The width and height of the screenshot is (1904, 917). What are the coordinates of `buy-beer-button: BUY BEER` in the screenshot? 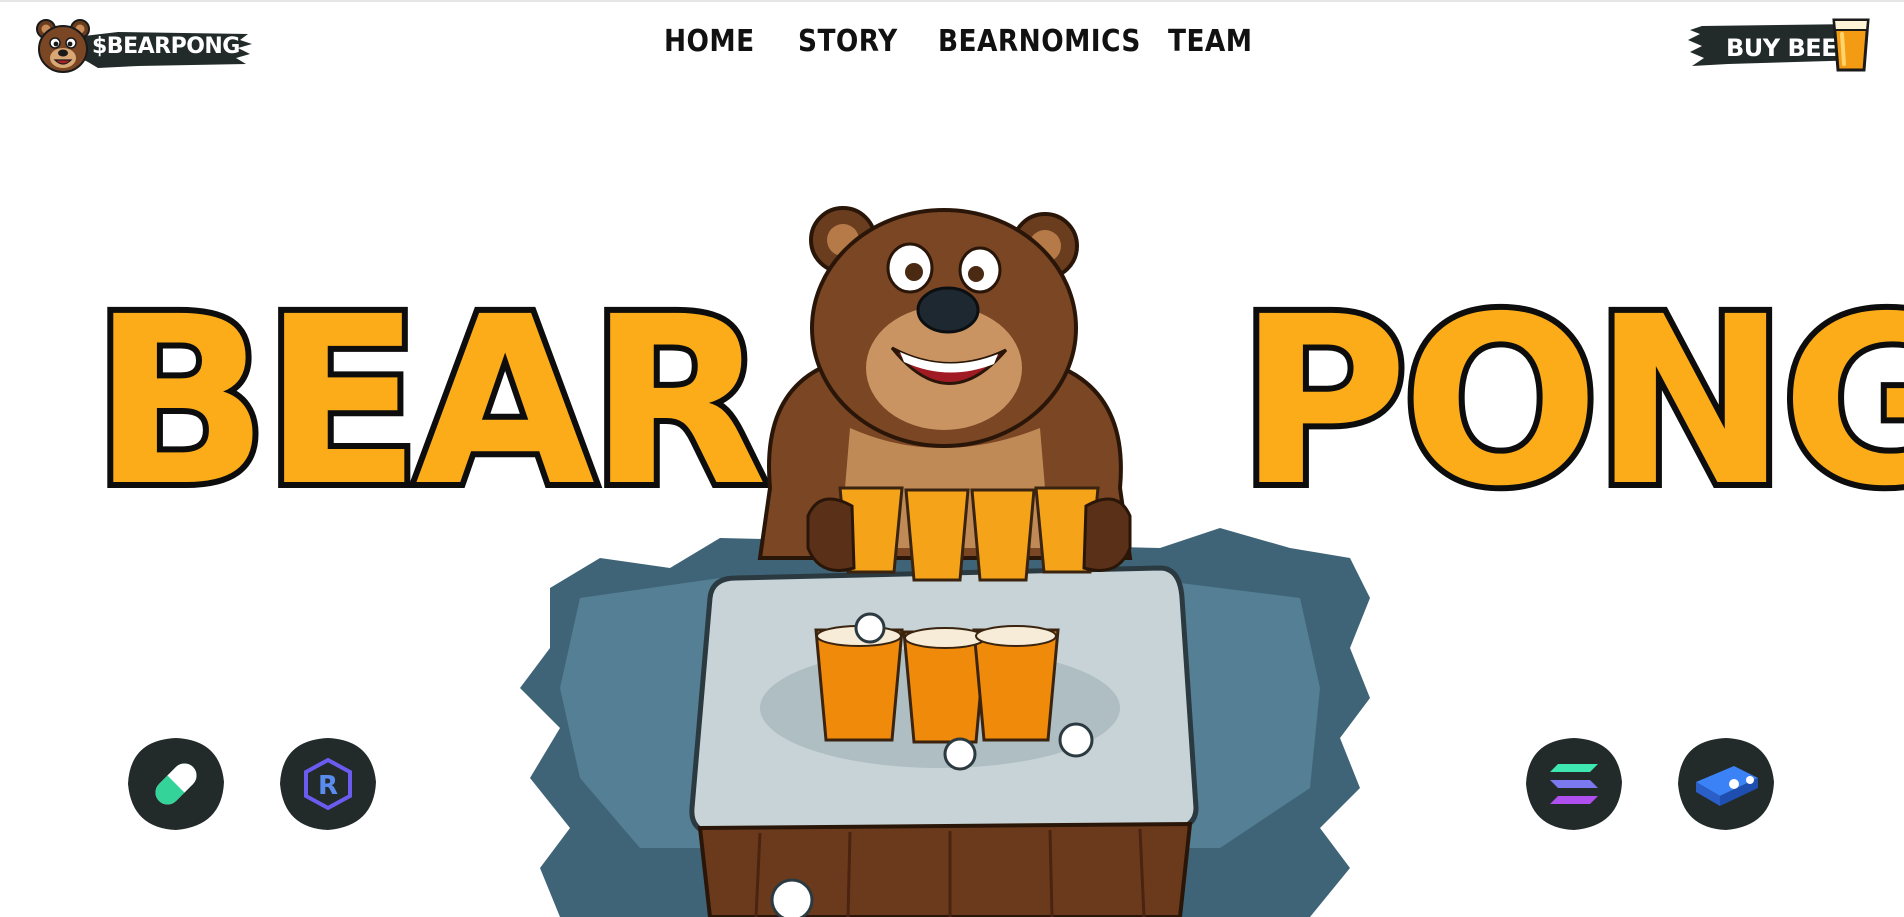 It's located at (1790, 43).